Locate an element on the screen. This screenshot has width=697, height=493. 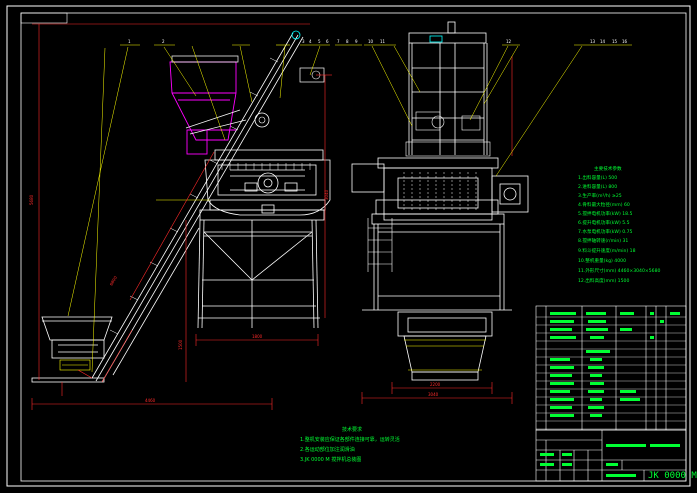
spec-line: 1.出料容量(L) 500 is located at coordinates (597, 177).